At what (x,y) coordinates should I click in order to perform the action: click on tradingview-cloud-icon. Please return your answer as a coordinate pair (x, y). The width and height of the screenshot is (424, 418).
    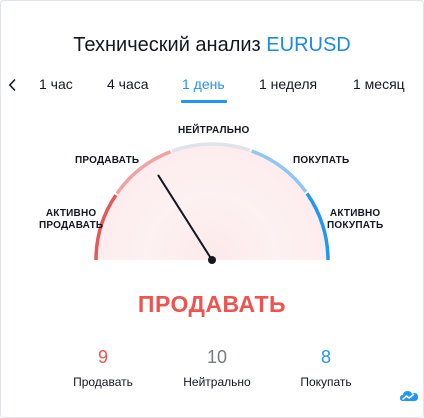
    Looking at the image, I should click on (409, 396).